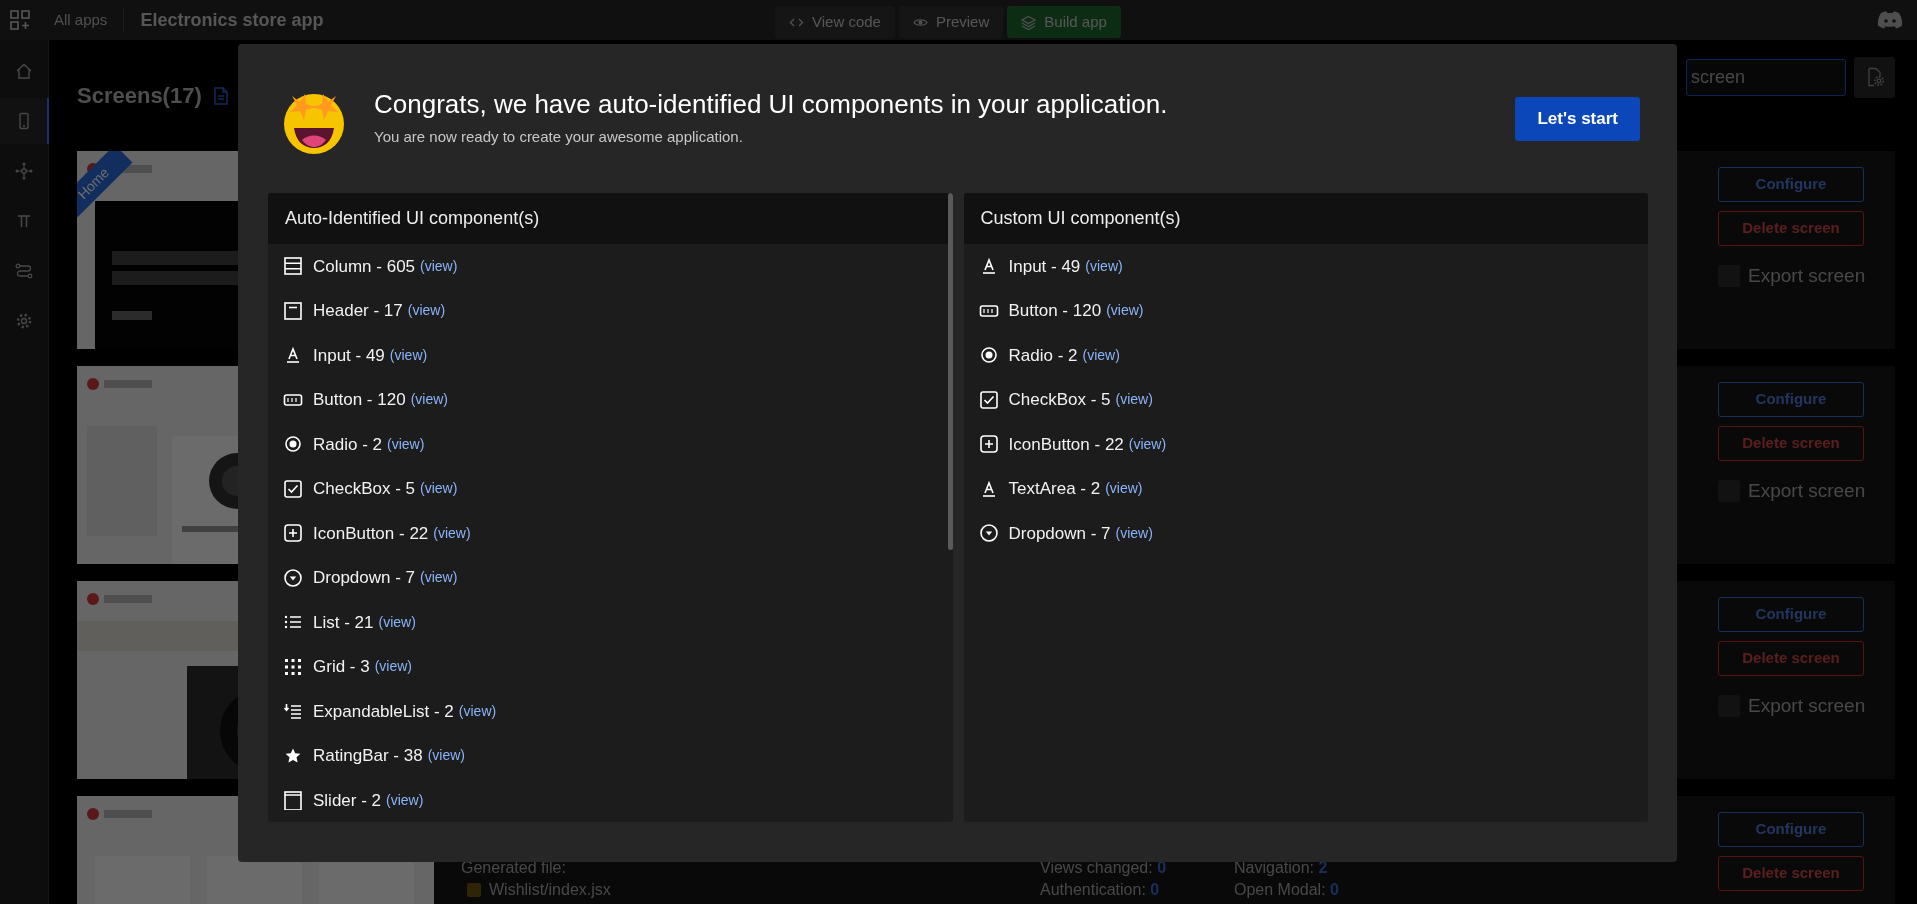  I want to click on component-label: Slider - 2, so click(347, 800).